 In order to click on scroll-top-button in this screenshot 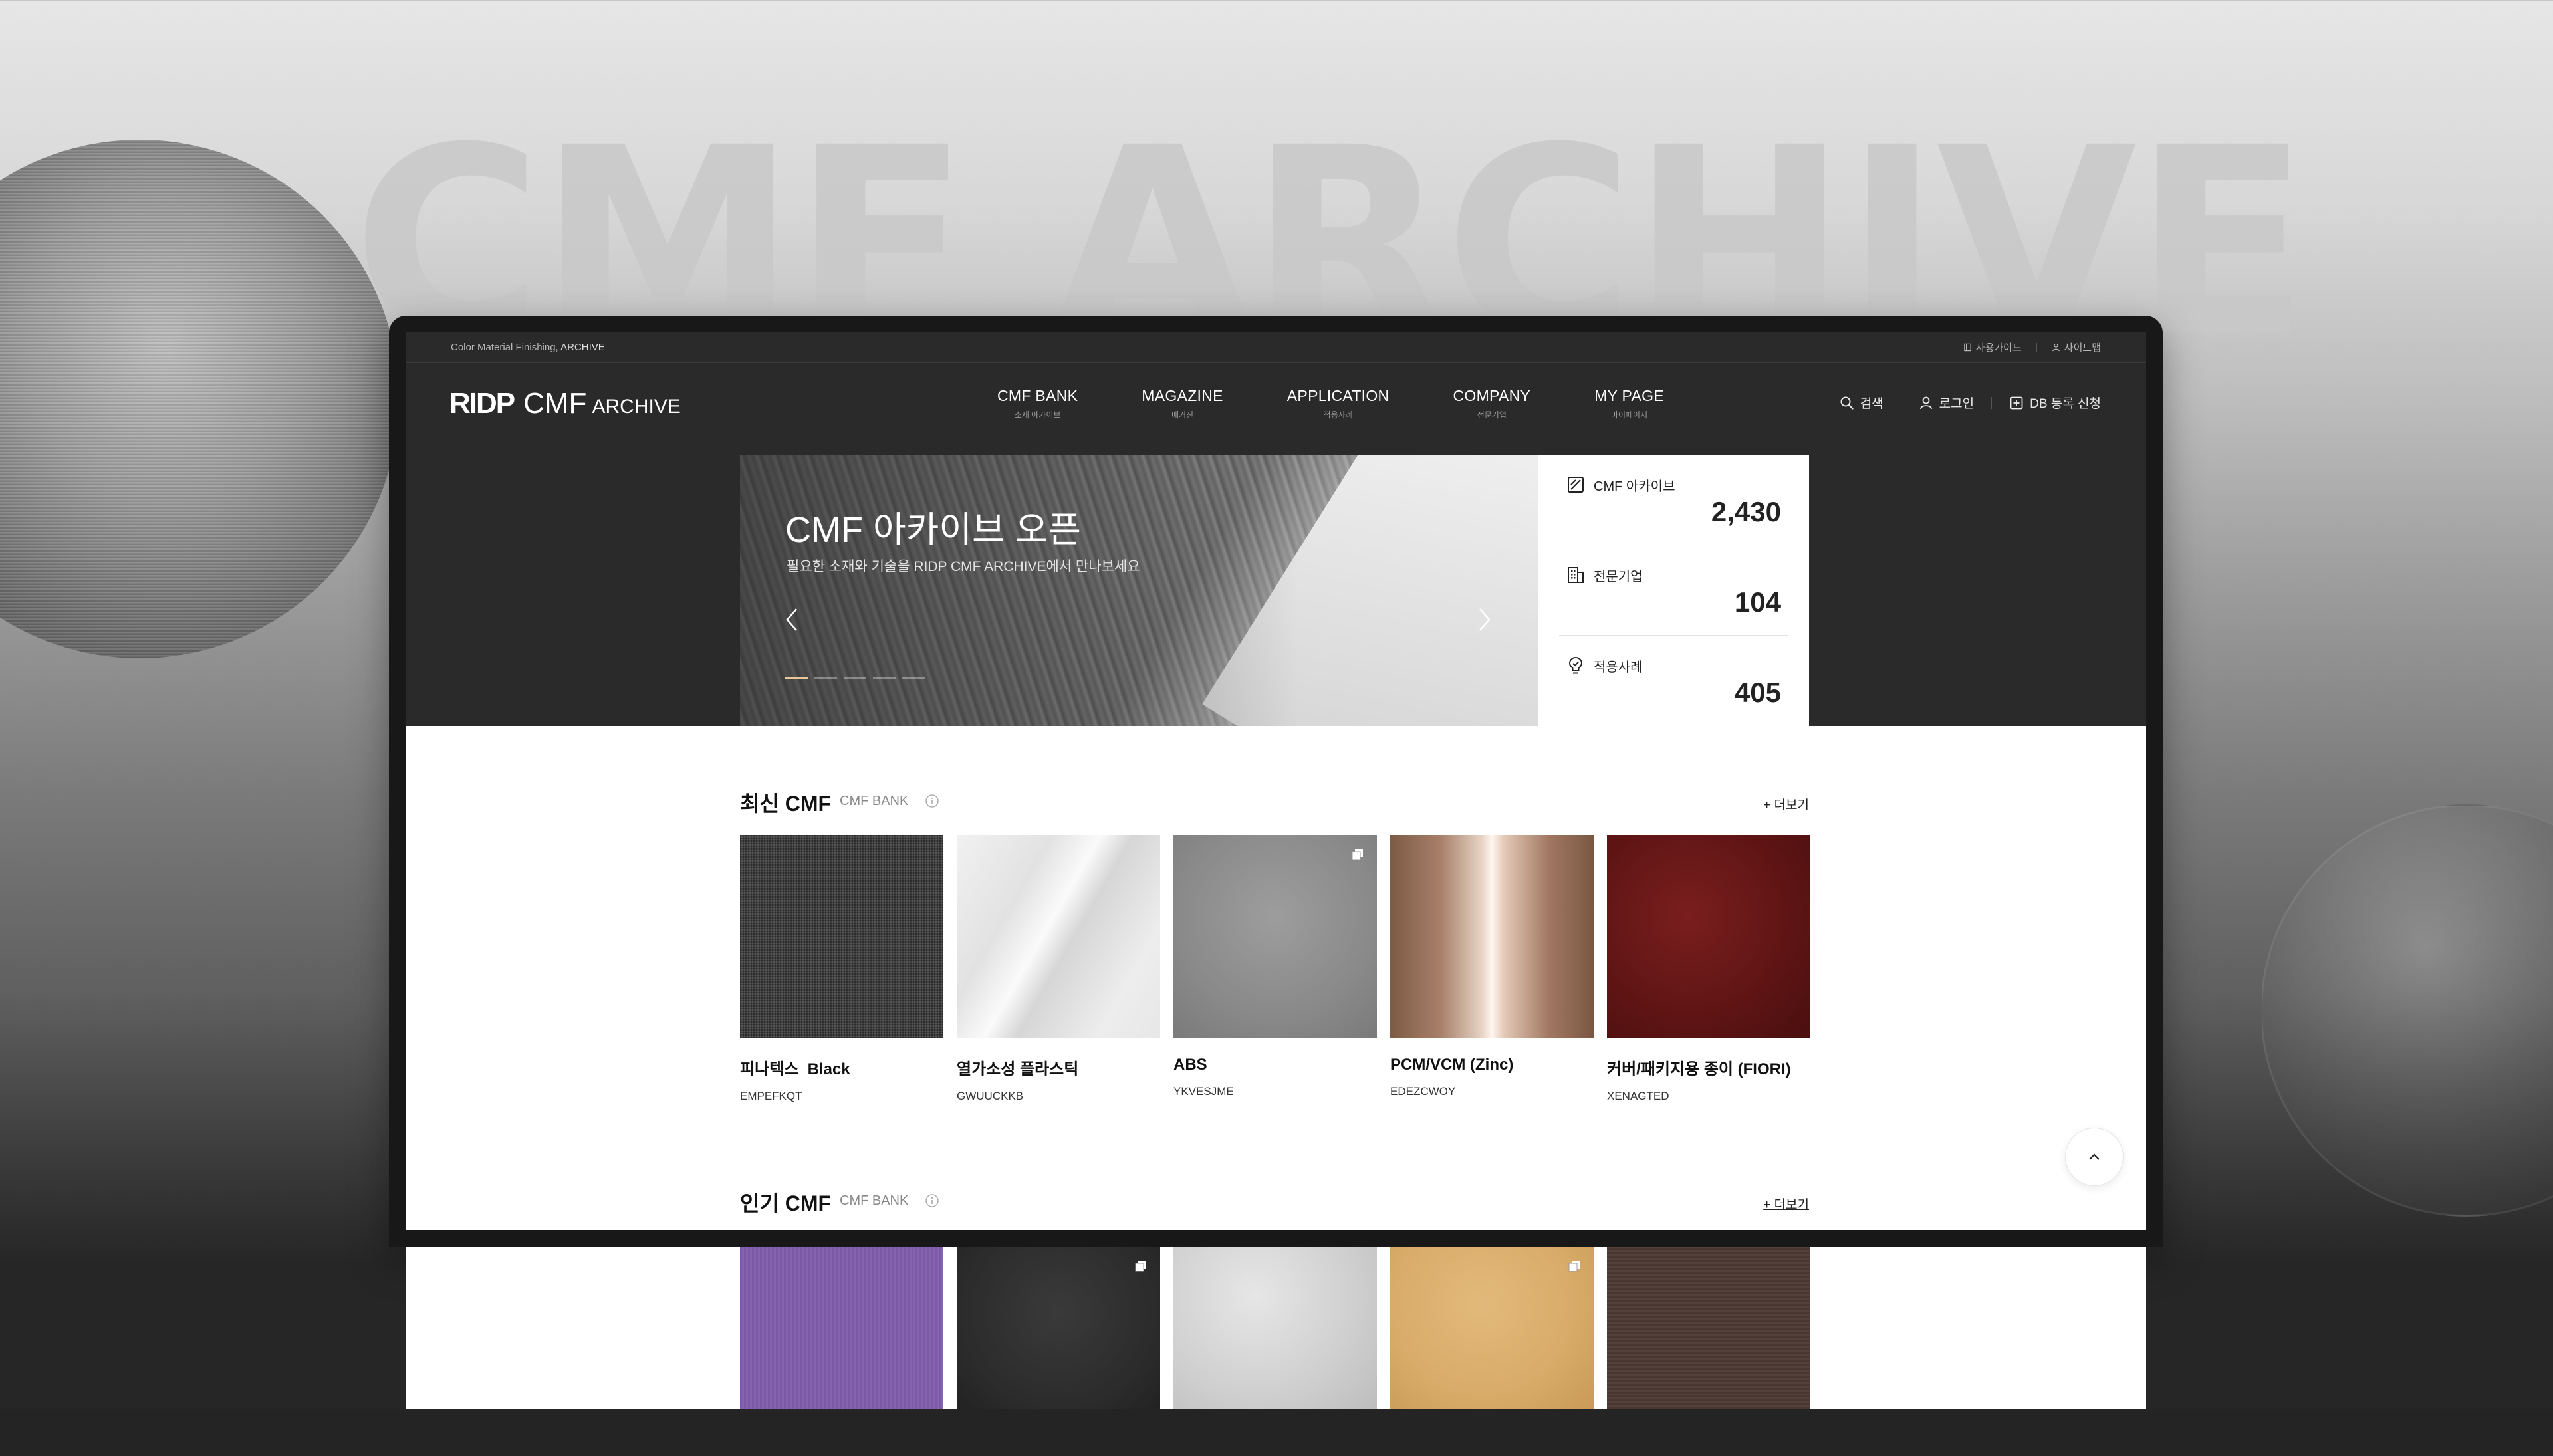, I will do `click(2094, 1157)`.